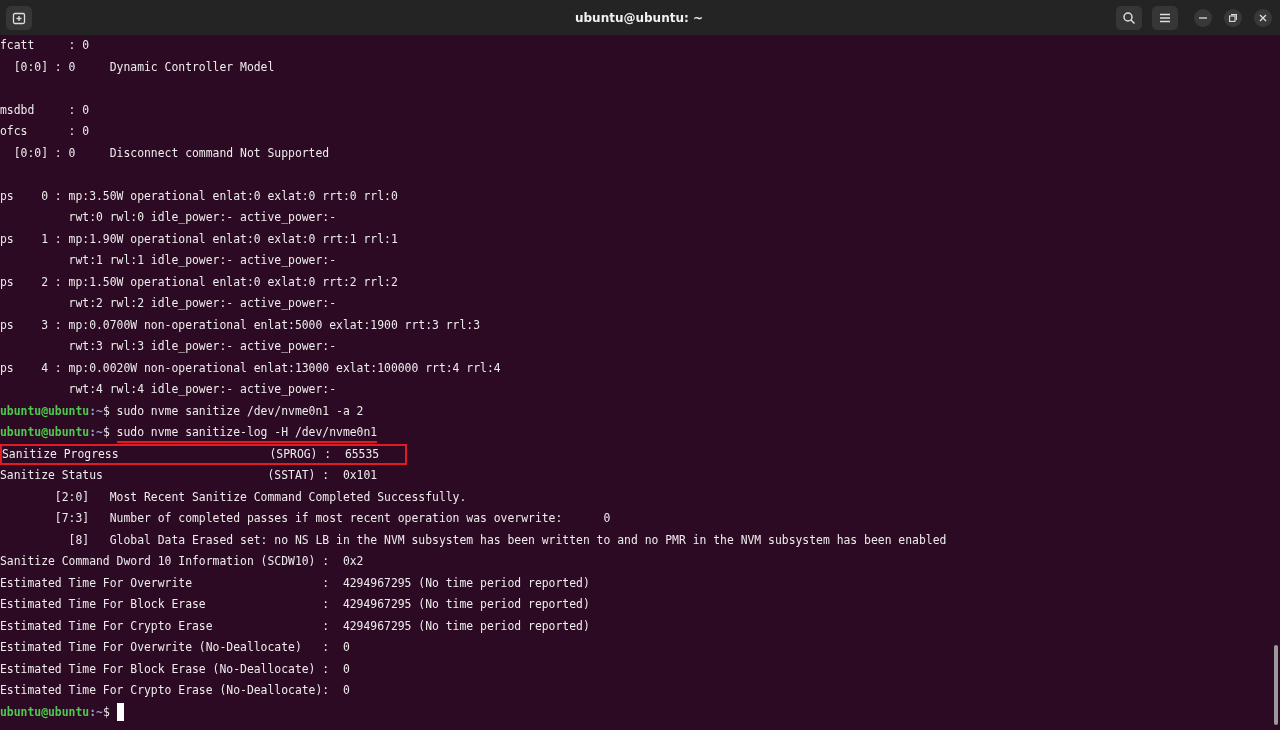 The height and width of the screenshot is (730, 1280). I want to click on minimize-icon, so click(1203, 17).